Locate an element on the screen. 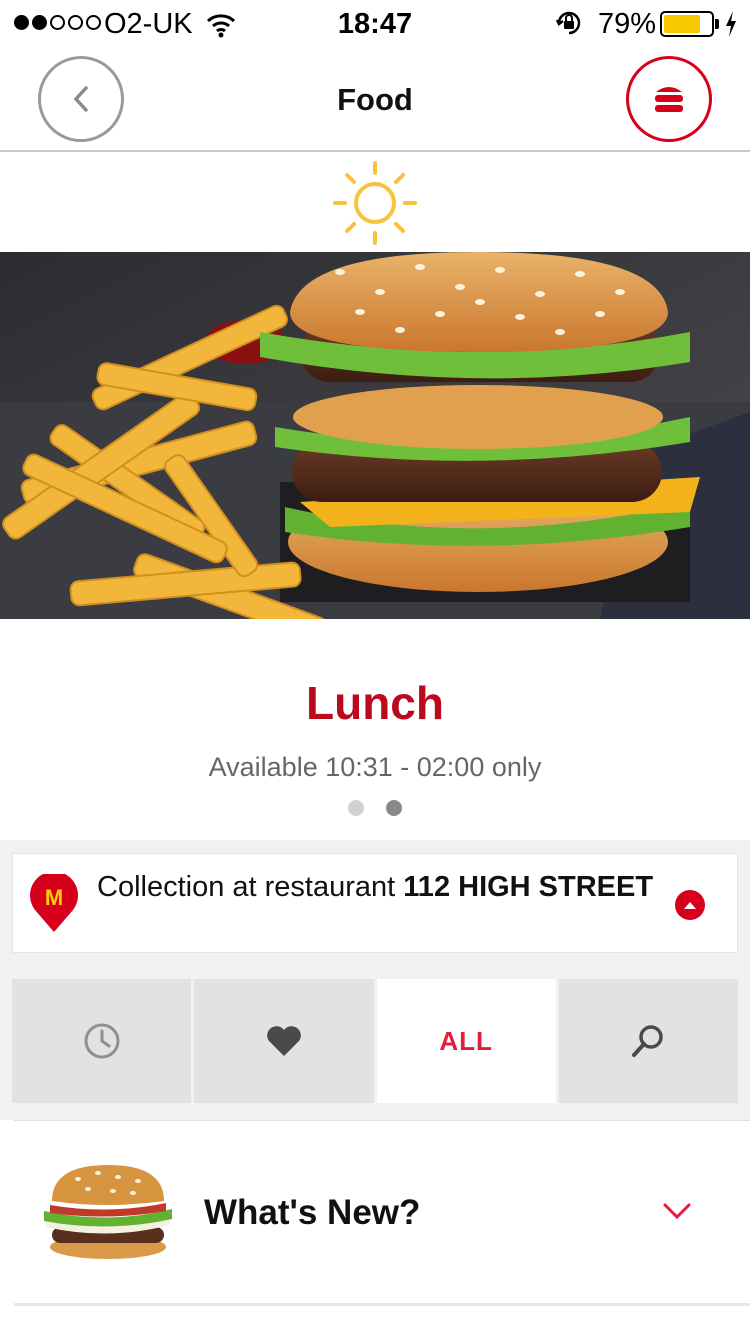 This screenshot has height=1334, width=750. battery-percent: 79% is located at coordinates (627, 24).